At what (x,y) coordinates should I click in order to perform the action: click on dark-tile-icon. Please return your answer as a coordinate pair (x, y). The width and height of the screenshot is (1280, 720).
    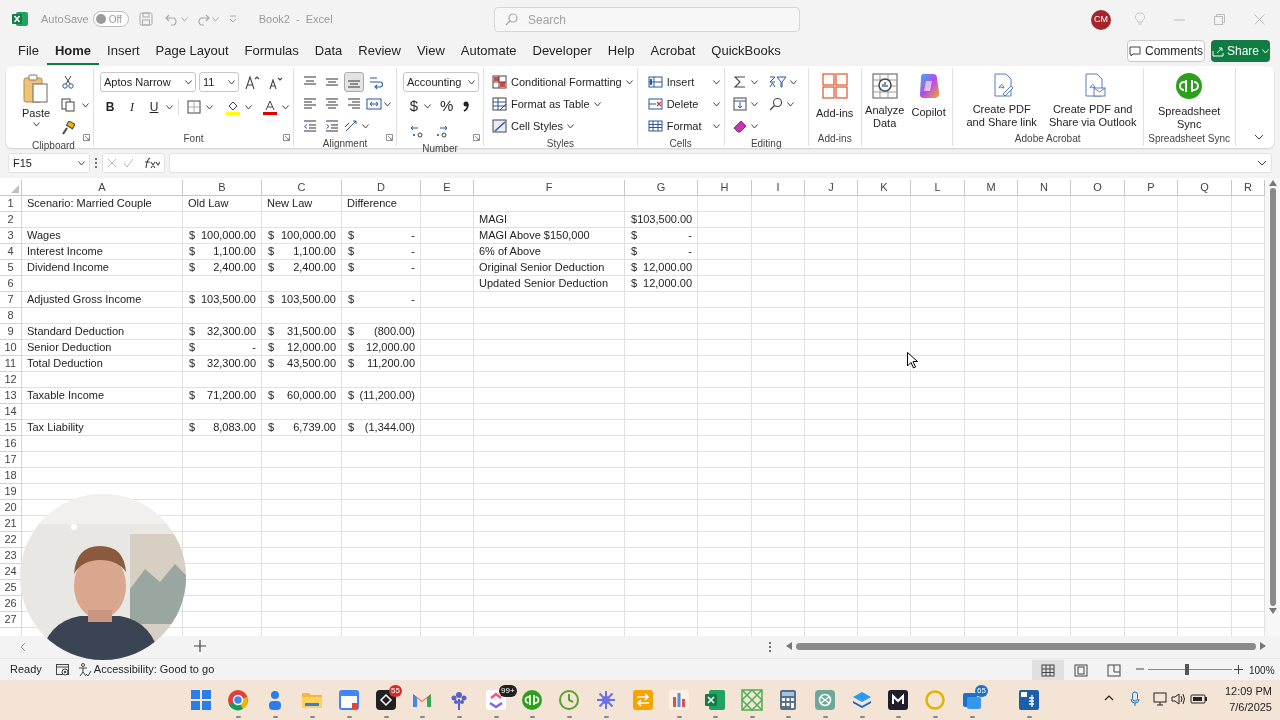
    Looking at the image, I should click on (898, 700).